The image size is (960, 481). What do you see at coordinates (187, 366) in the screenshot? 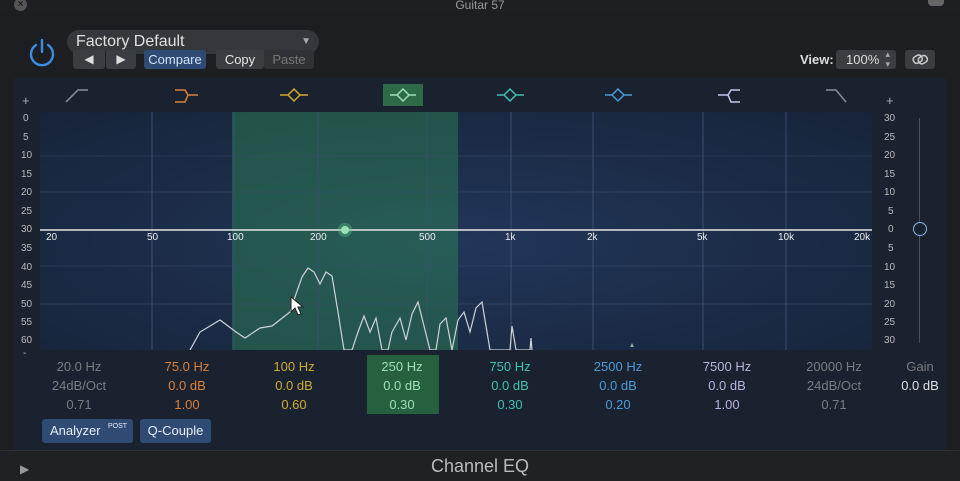
I see `band-2-freq: 75.0 Hz` at bounding box center [187, 366].